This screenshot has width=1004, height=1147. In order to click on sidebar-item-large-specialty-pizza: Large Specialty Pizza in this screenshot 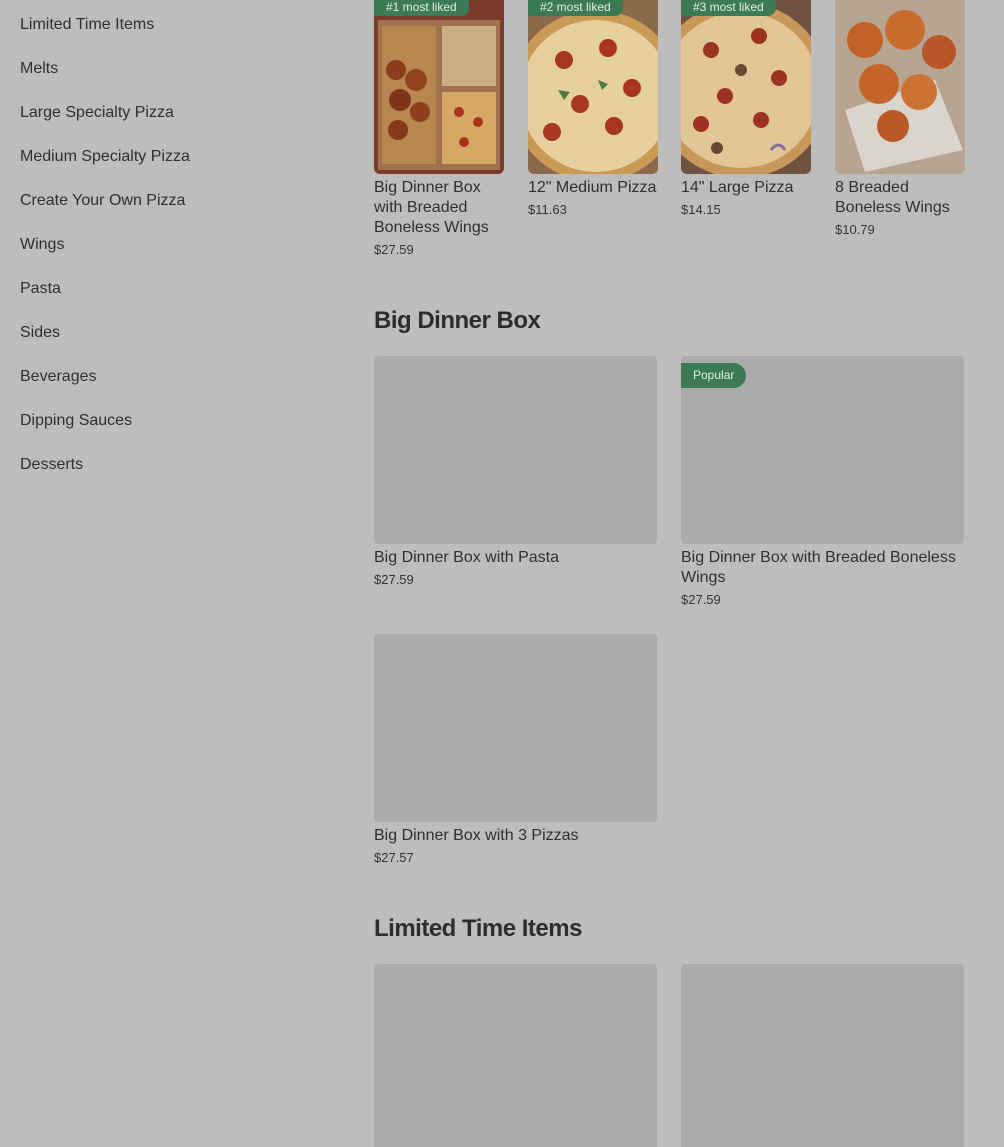, I will do `click(97, 113)`.